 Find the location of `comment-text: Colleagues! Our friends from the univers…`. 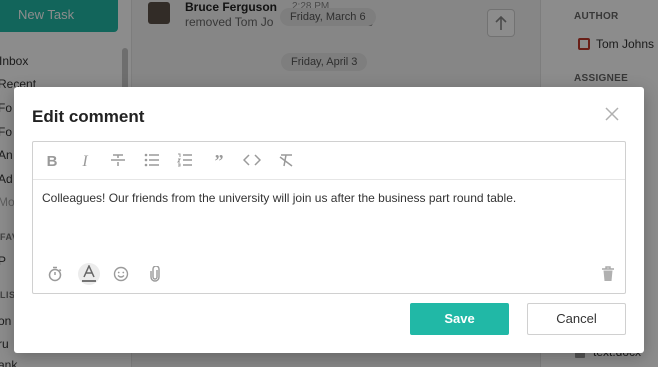

comment-text: Colleagues! Our friends from the univers… is located at coordinates (329, 198).